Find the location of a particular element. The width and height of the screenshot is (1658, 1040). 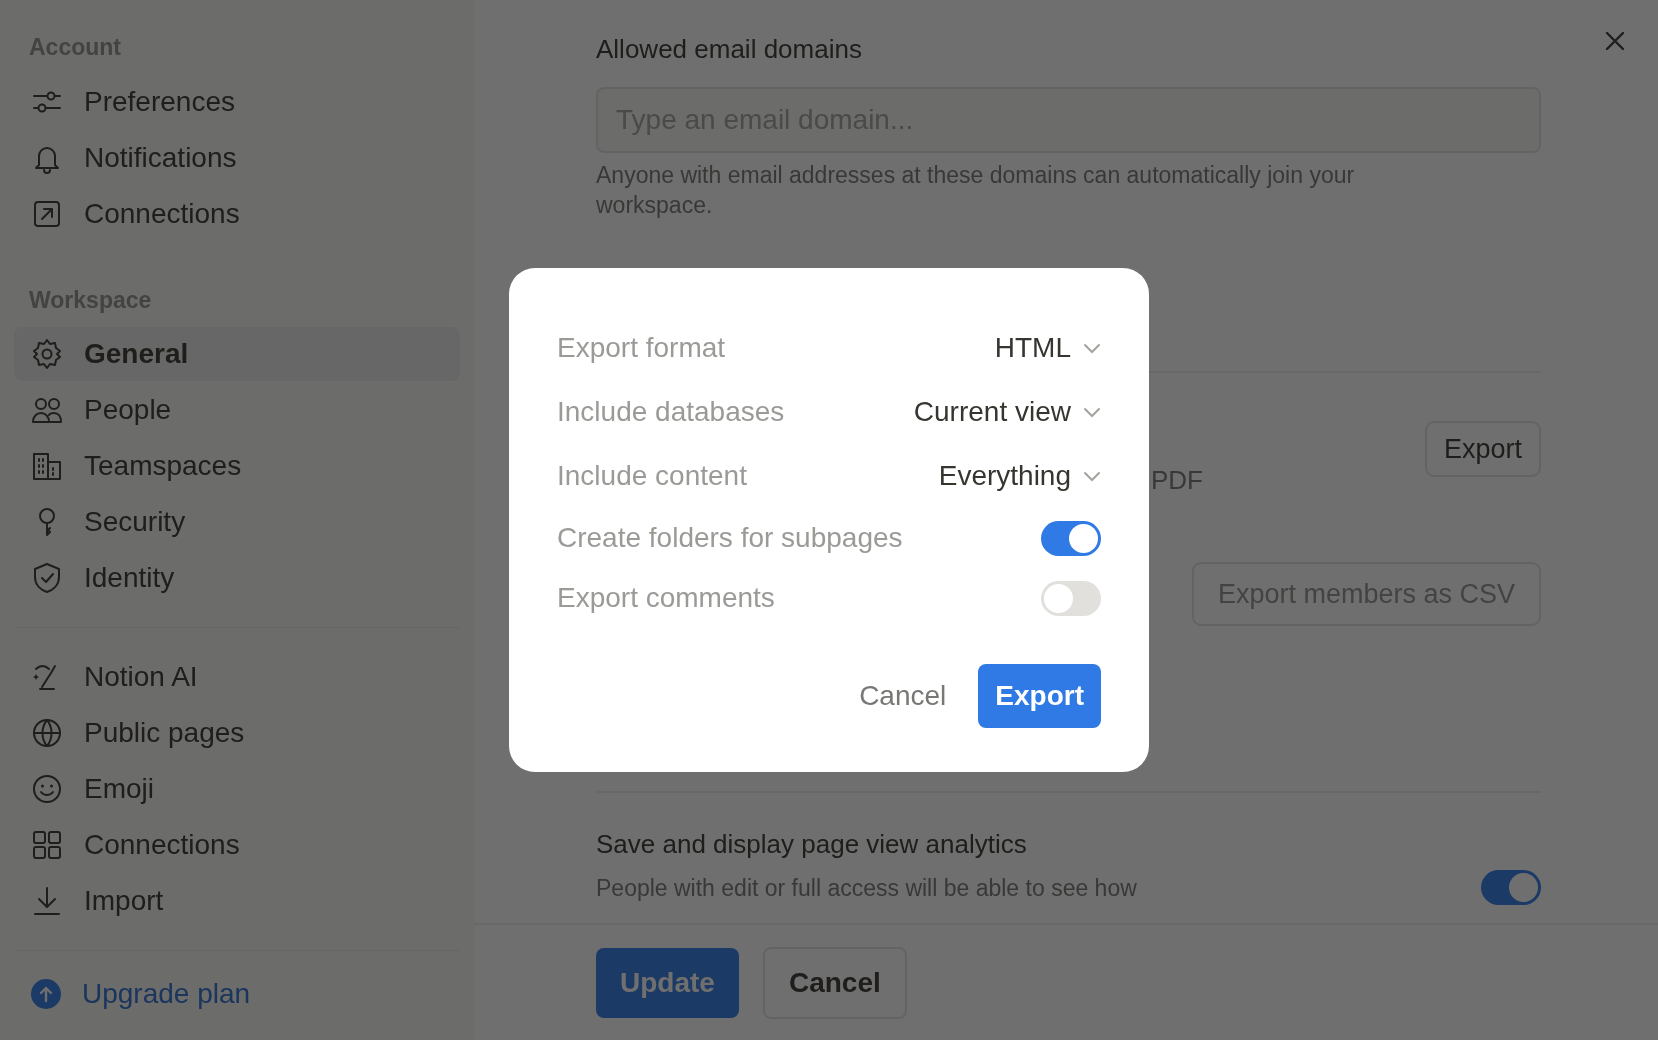

sidebar-item: Import is located at coordinates (237, 901).